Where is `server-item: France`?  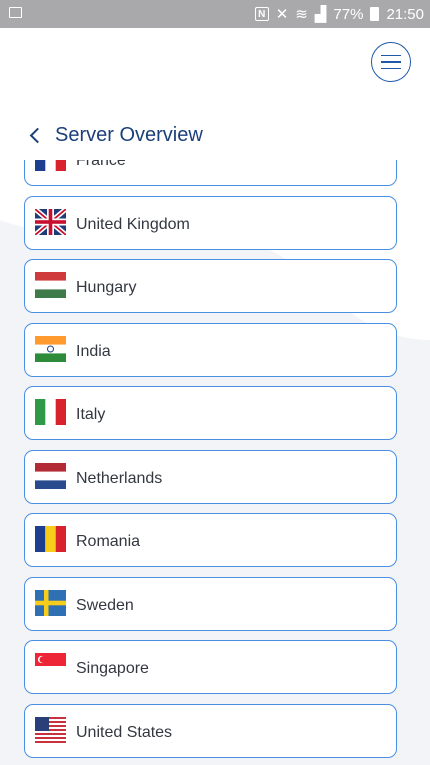 server-item: France is located at coordinates (210, 173).